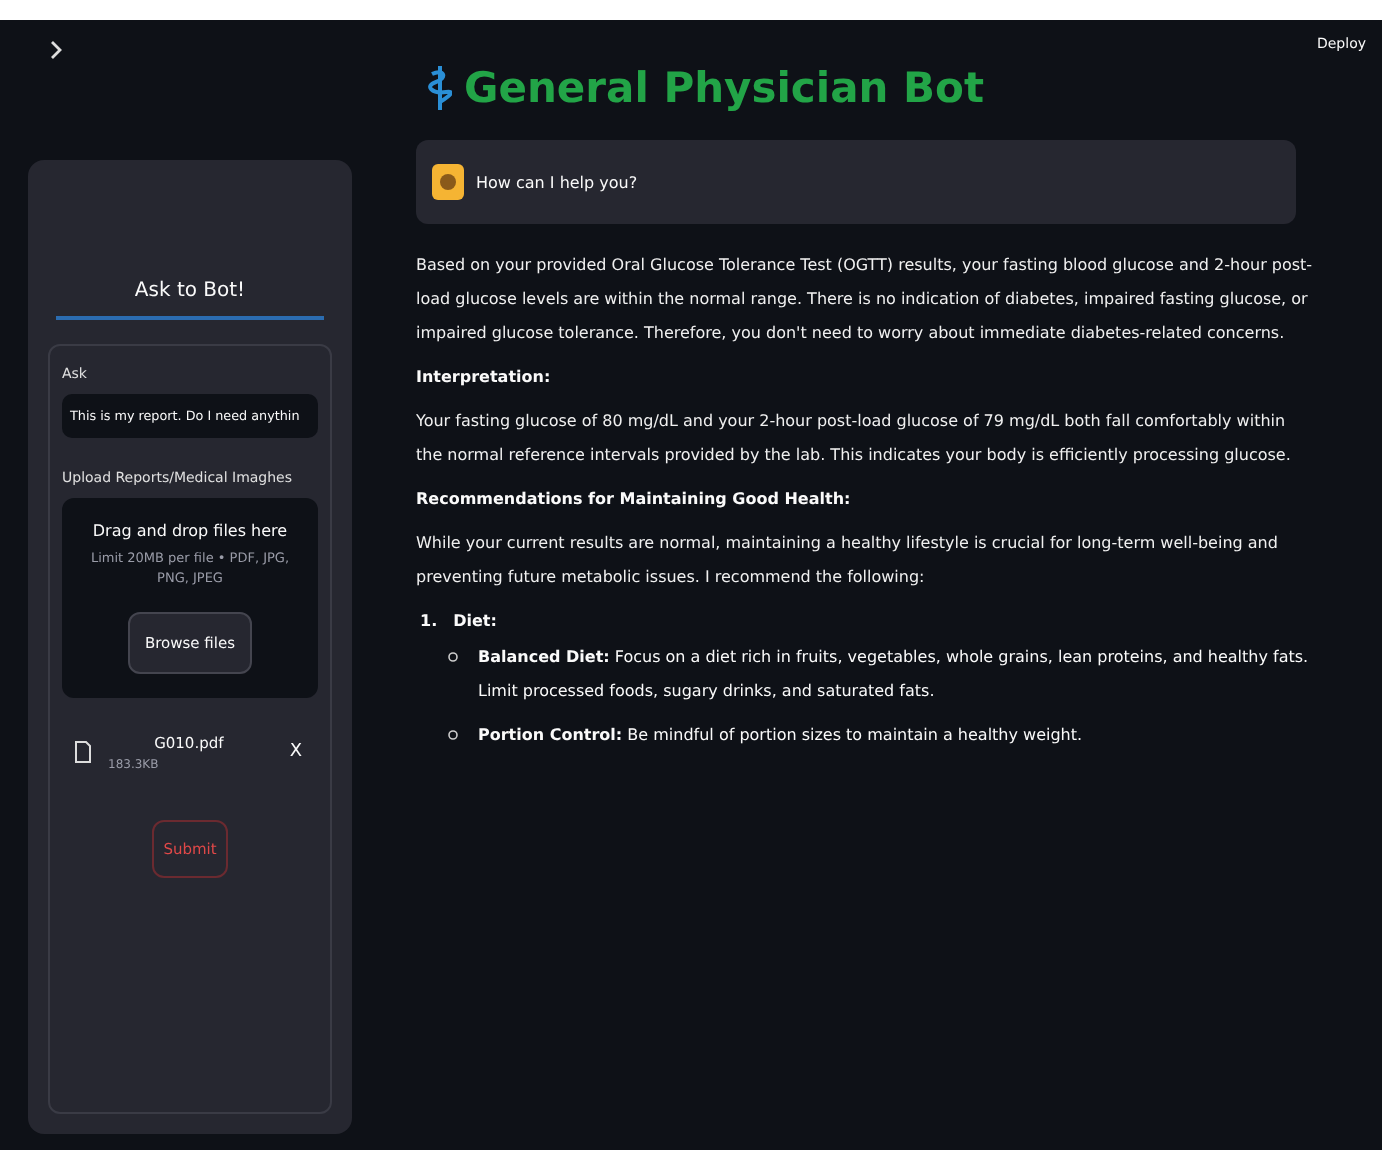 The image size is (1382, 1150). Describe the element at coordinates (190, 531) in the screenshot. I see `dropzone-title: Drag and drop files here` at that location.